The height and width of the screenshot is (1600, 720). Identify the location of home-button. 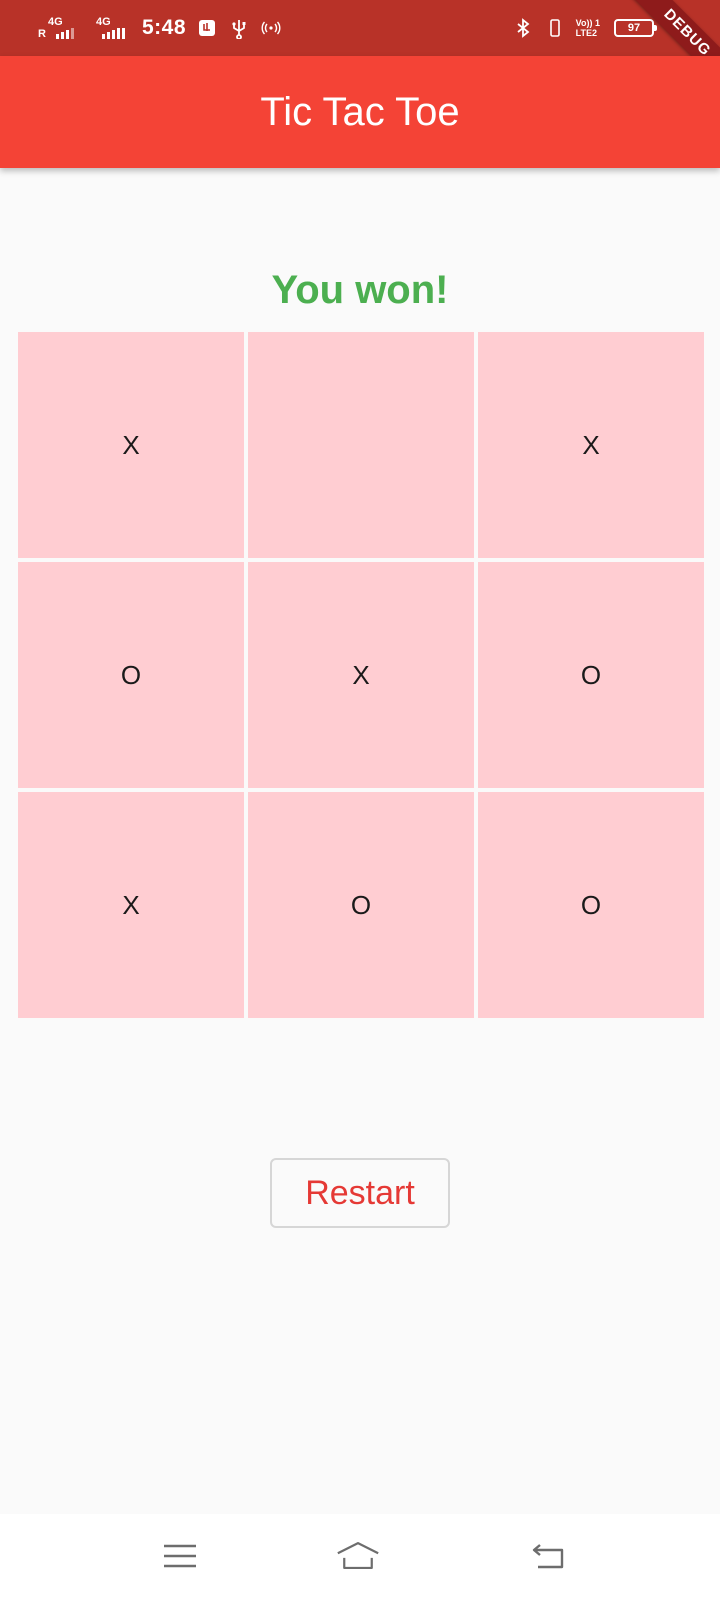
(358, 1556).